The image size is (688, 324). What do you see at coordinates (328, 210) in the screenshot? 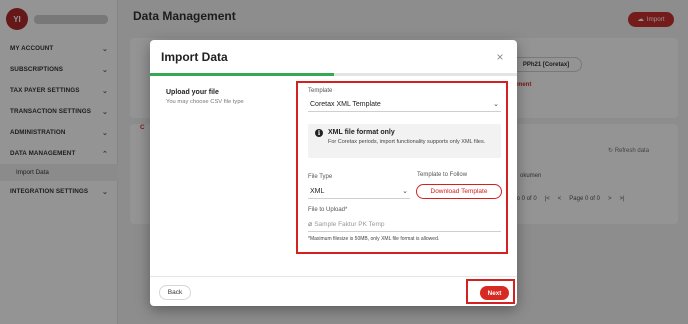
I see `file-upload-label: File to Upload*` at bounding box center [328, 210].